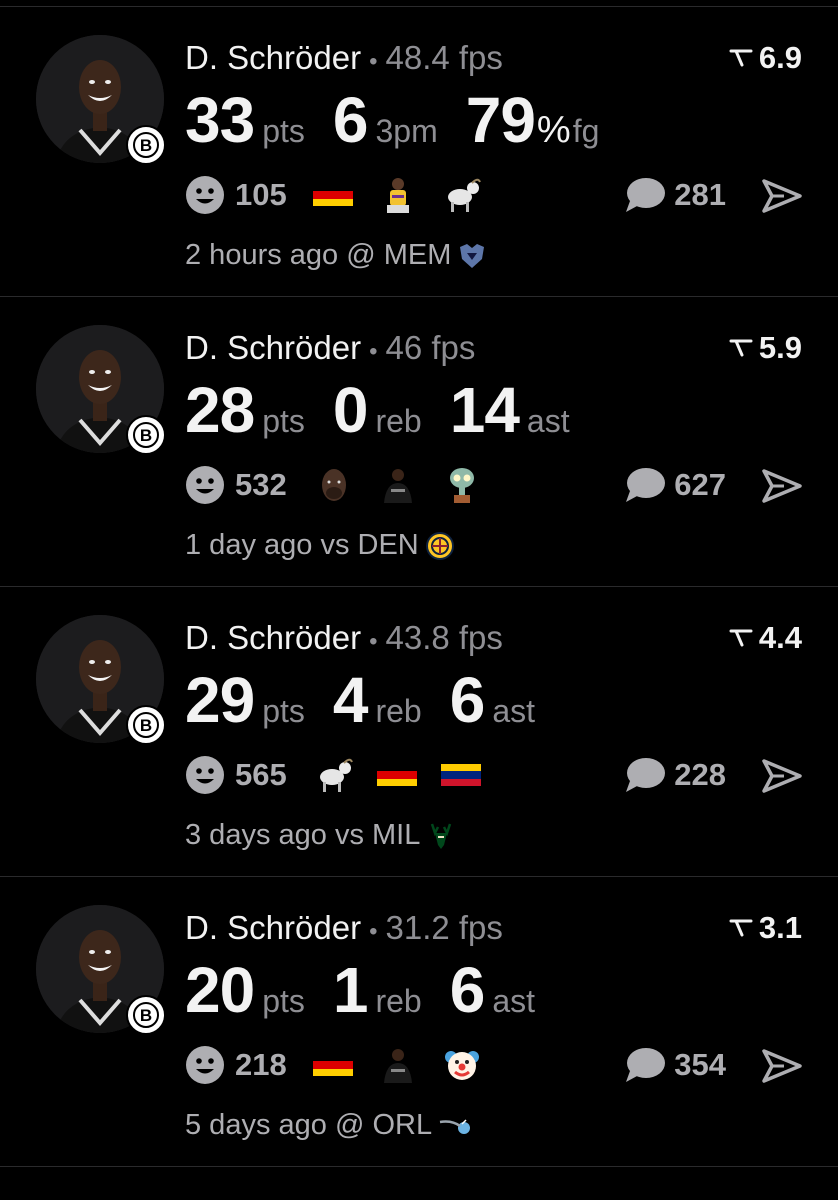 This screenshot has height=1200, width=838. What do you see at coordinates (320, 545) in the screenshot?
I see `post-meta: 1 day ago vs DEN` at bounding box center [320, 545].